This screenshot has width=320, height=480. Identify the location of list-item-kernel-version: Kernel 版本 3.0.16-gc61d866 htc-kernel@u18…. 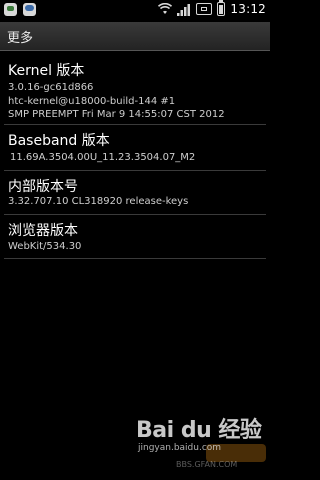
(135, 91).